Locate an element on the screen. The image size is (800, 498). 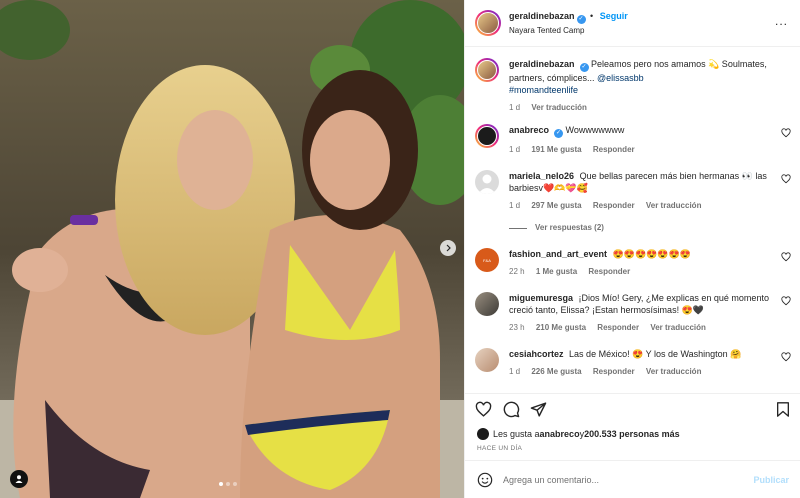
caption-username: geraldinebazan is located at coordinates (542, 64).